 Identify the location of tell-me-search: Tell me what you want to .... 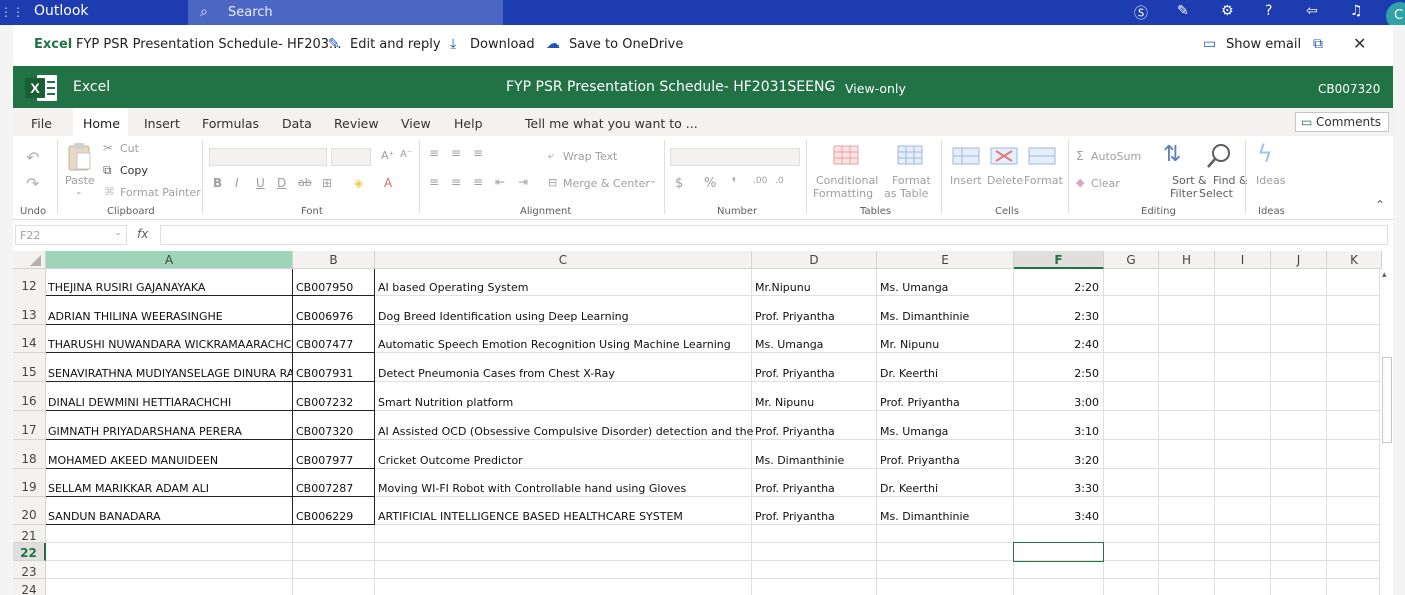
(611, 123).